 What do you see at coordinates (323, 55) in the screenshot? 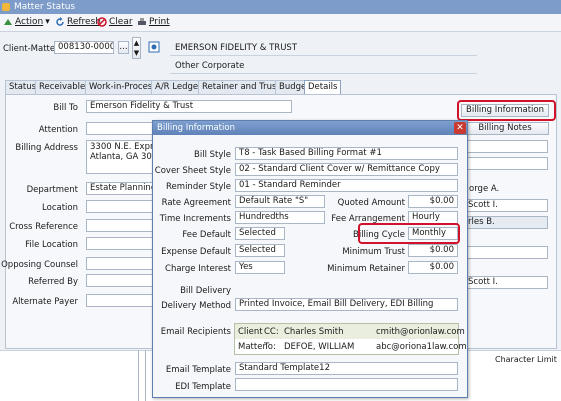
I see `client-name-rule` at bounding box center [323, 55].